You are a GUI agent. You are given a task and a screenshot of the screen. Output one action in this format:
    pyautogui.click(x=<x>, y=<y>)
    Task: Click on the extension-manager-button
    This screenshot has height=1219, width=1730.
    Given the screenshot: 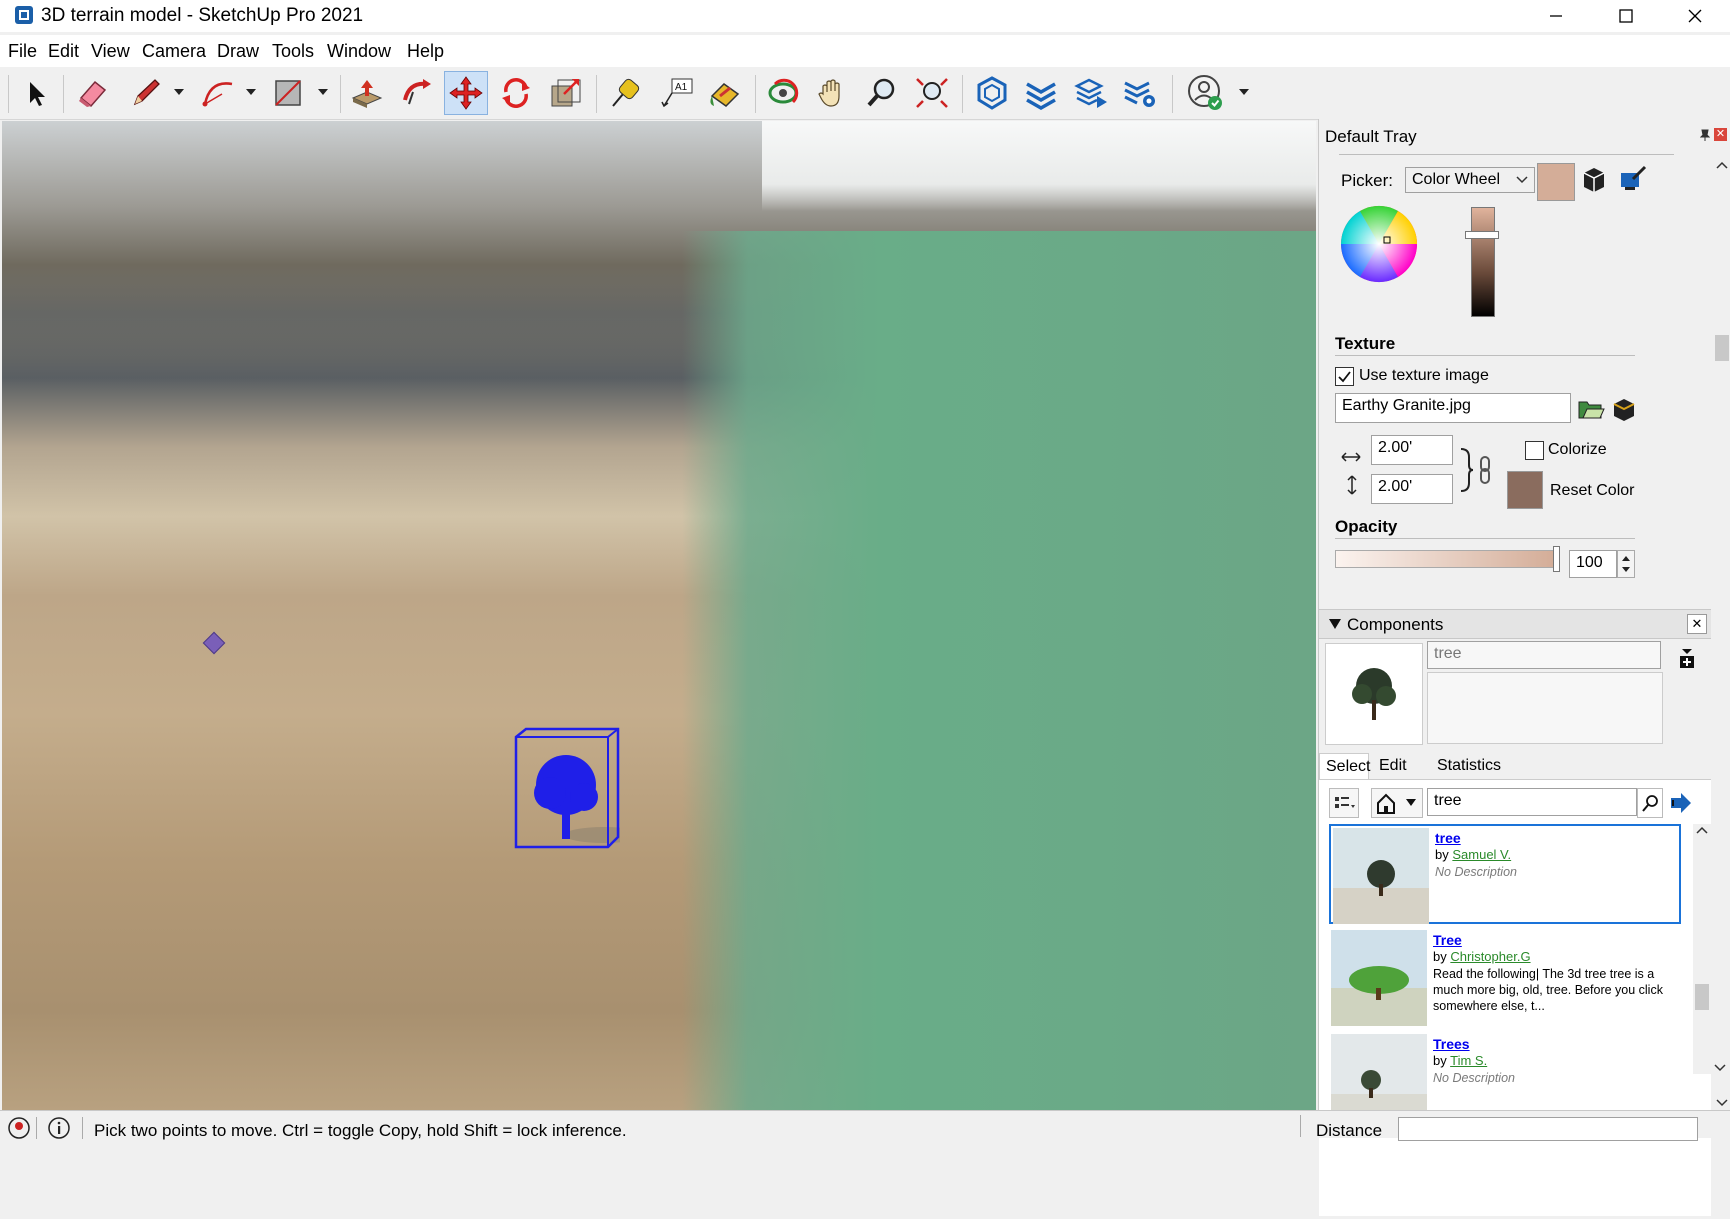 What is the action you would take?
    pyautogui.click(x=1140, y=93)
    